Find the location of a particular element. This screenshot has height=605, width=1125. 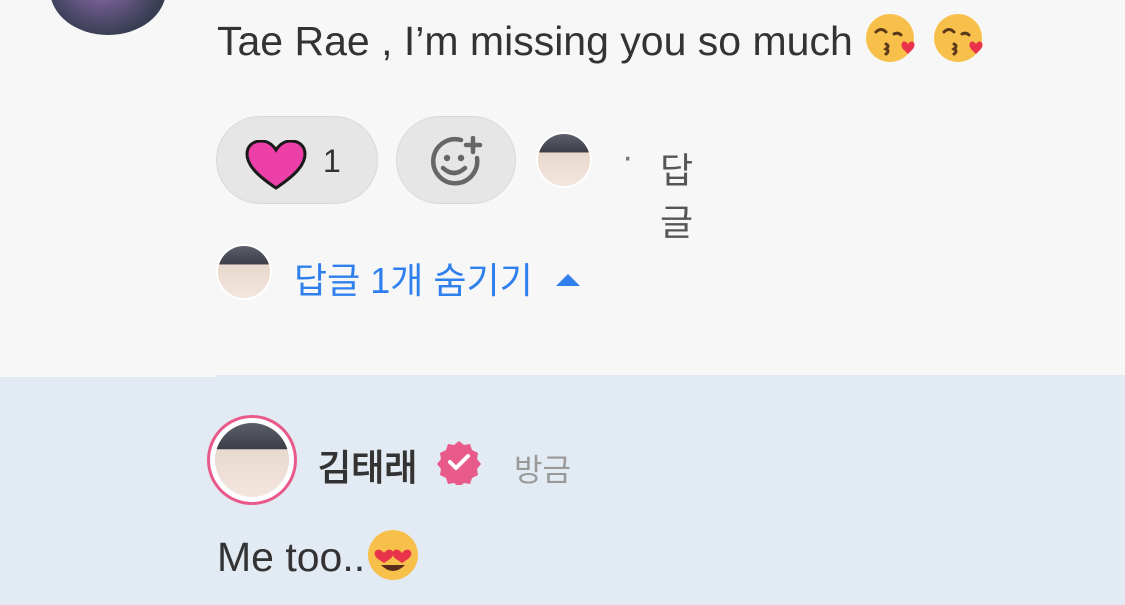

comment-text: Tae Rae , I’m missing you so much is located at coordinates (535, 40).